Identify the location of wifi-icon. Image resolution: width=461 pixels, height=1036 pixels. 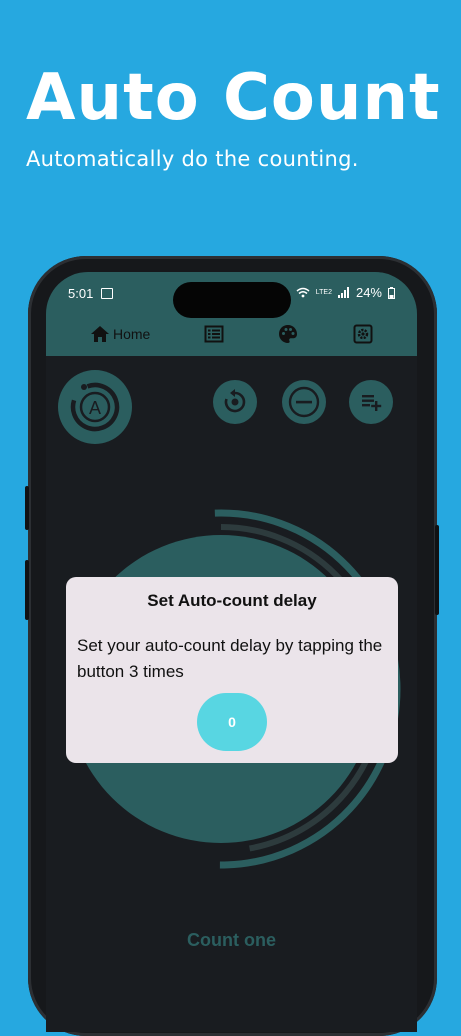
(303, 292).